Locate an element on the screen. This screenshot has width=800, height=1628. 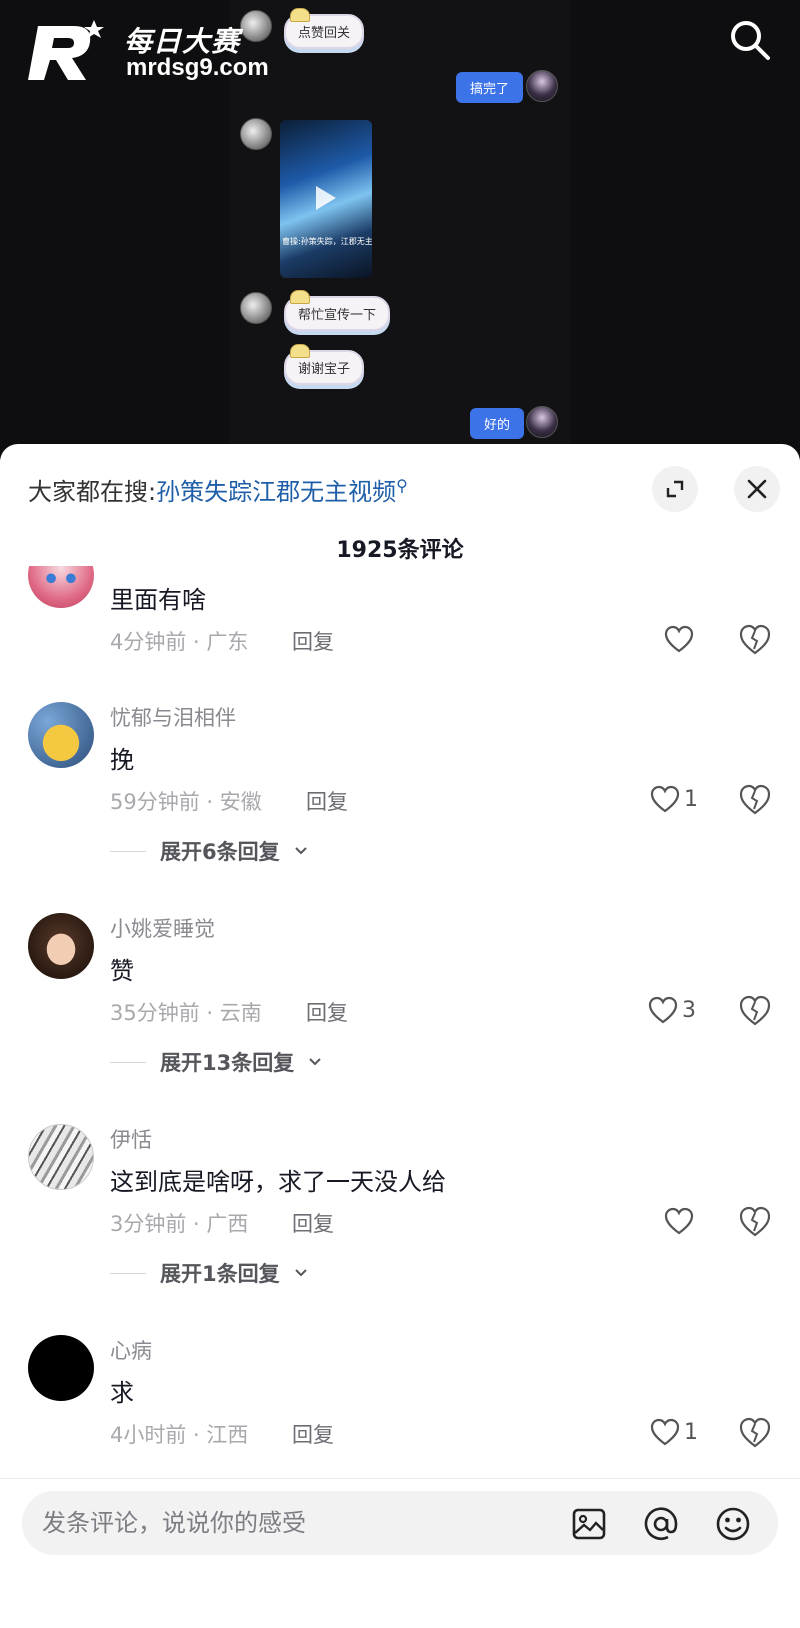
image-icon is located at coordinates (589, 1524).